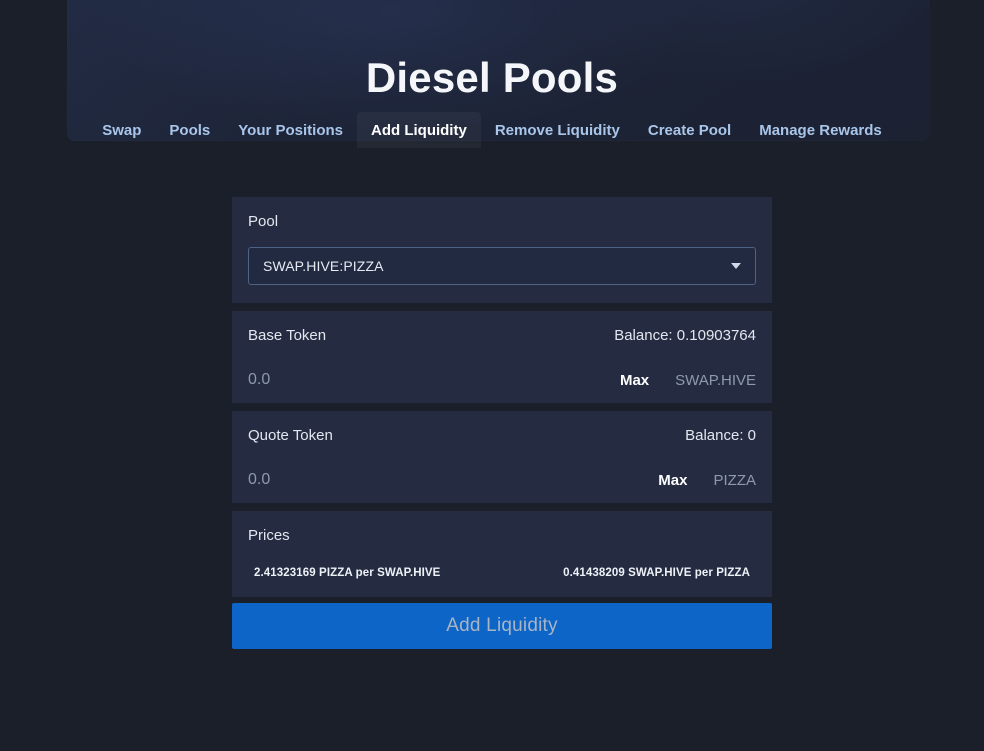 This screenshot has width=984, height=751. I want to click on nav-item-your-positions: Your Positions, so click(290, 130).